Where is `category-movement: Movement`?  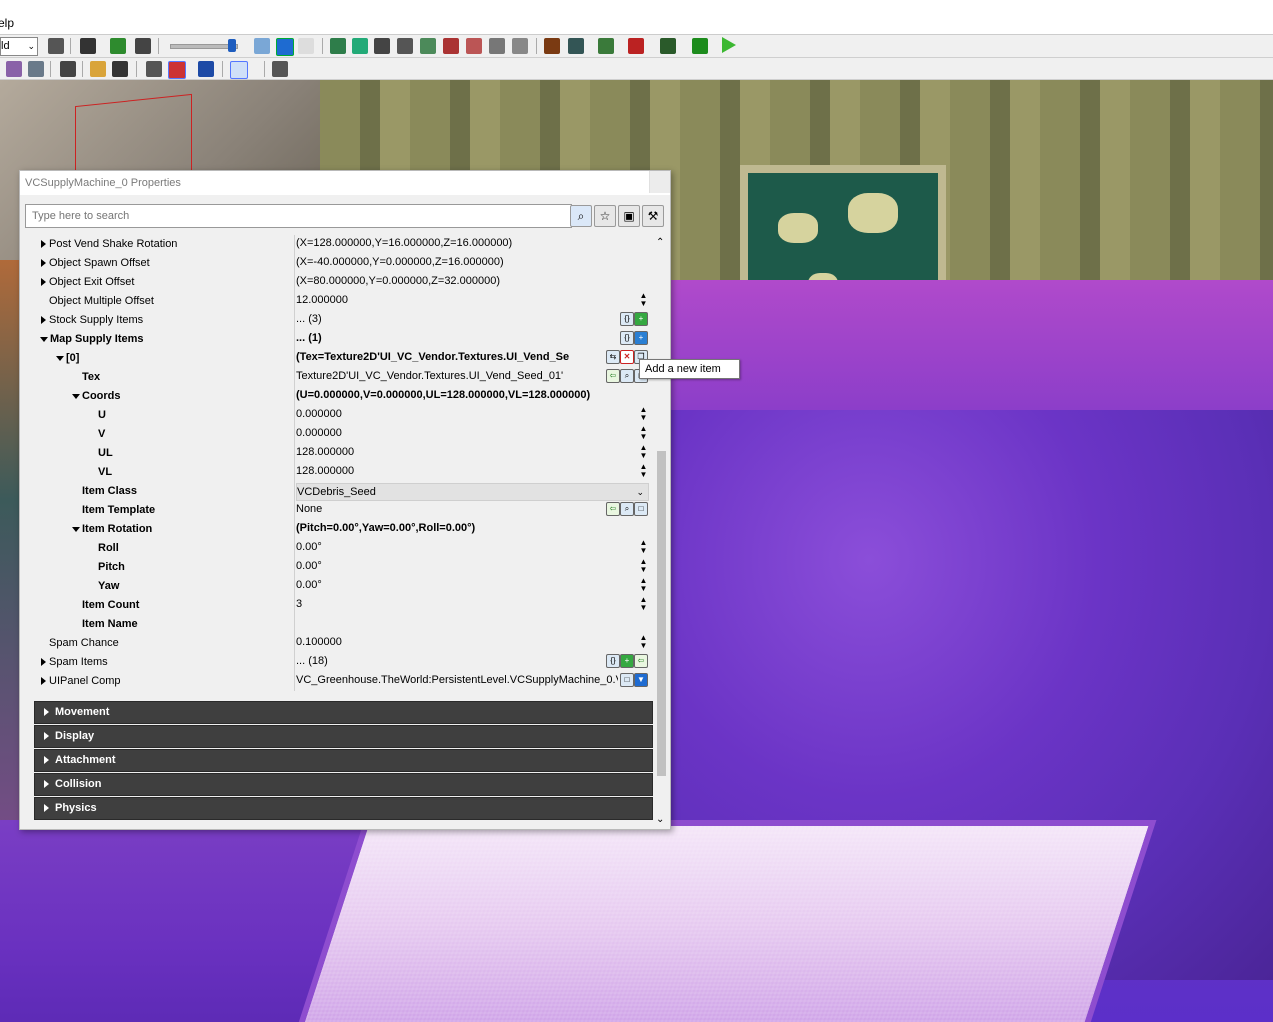 category-movement: Movement is located at coordinates (343, 712).